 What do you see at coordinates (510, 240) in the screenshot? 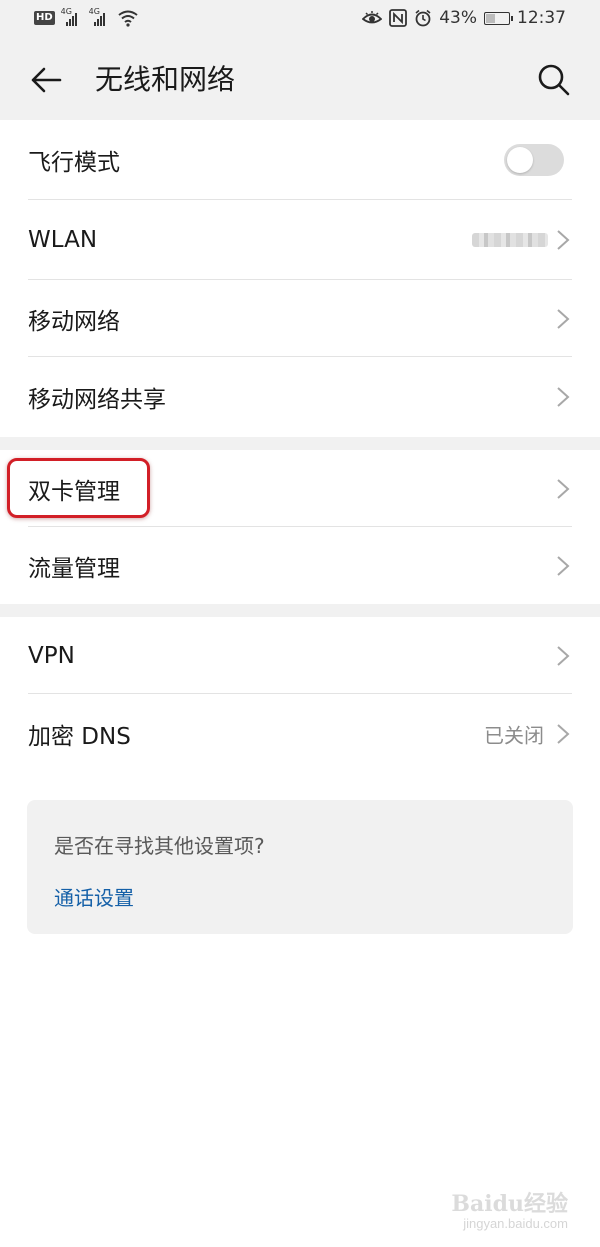
I see `wlan-network-name-obscured` at bounding box center [510, 240].